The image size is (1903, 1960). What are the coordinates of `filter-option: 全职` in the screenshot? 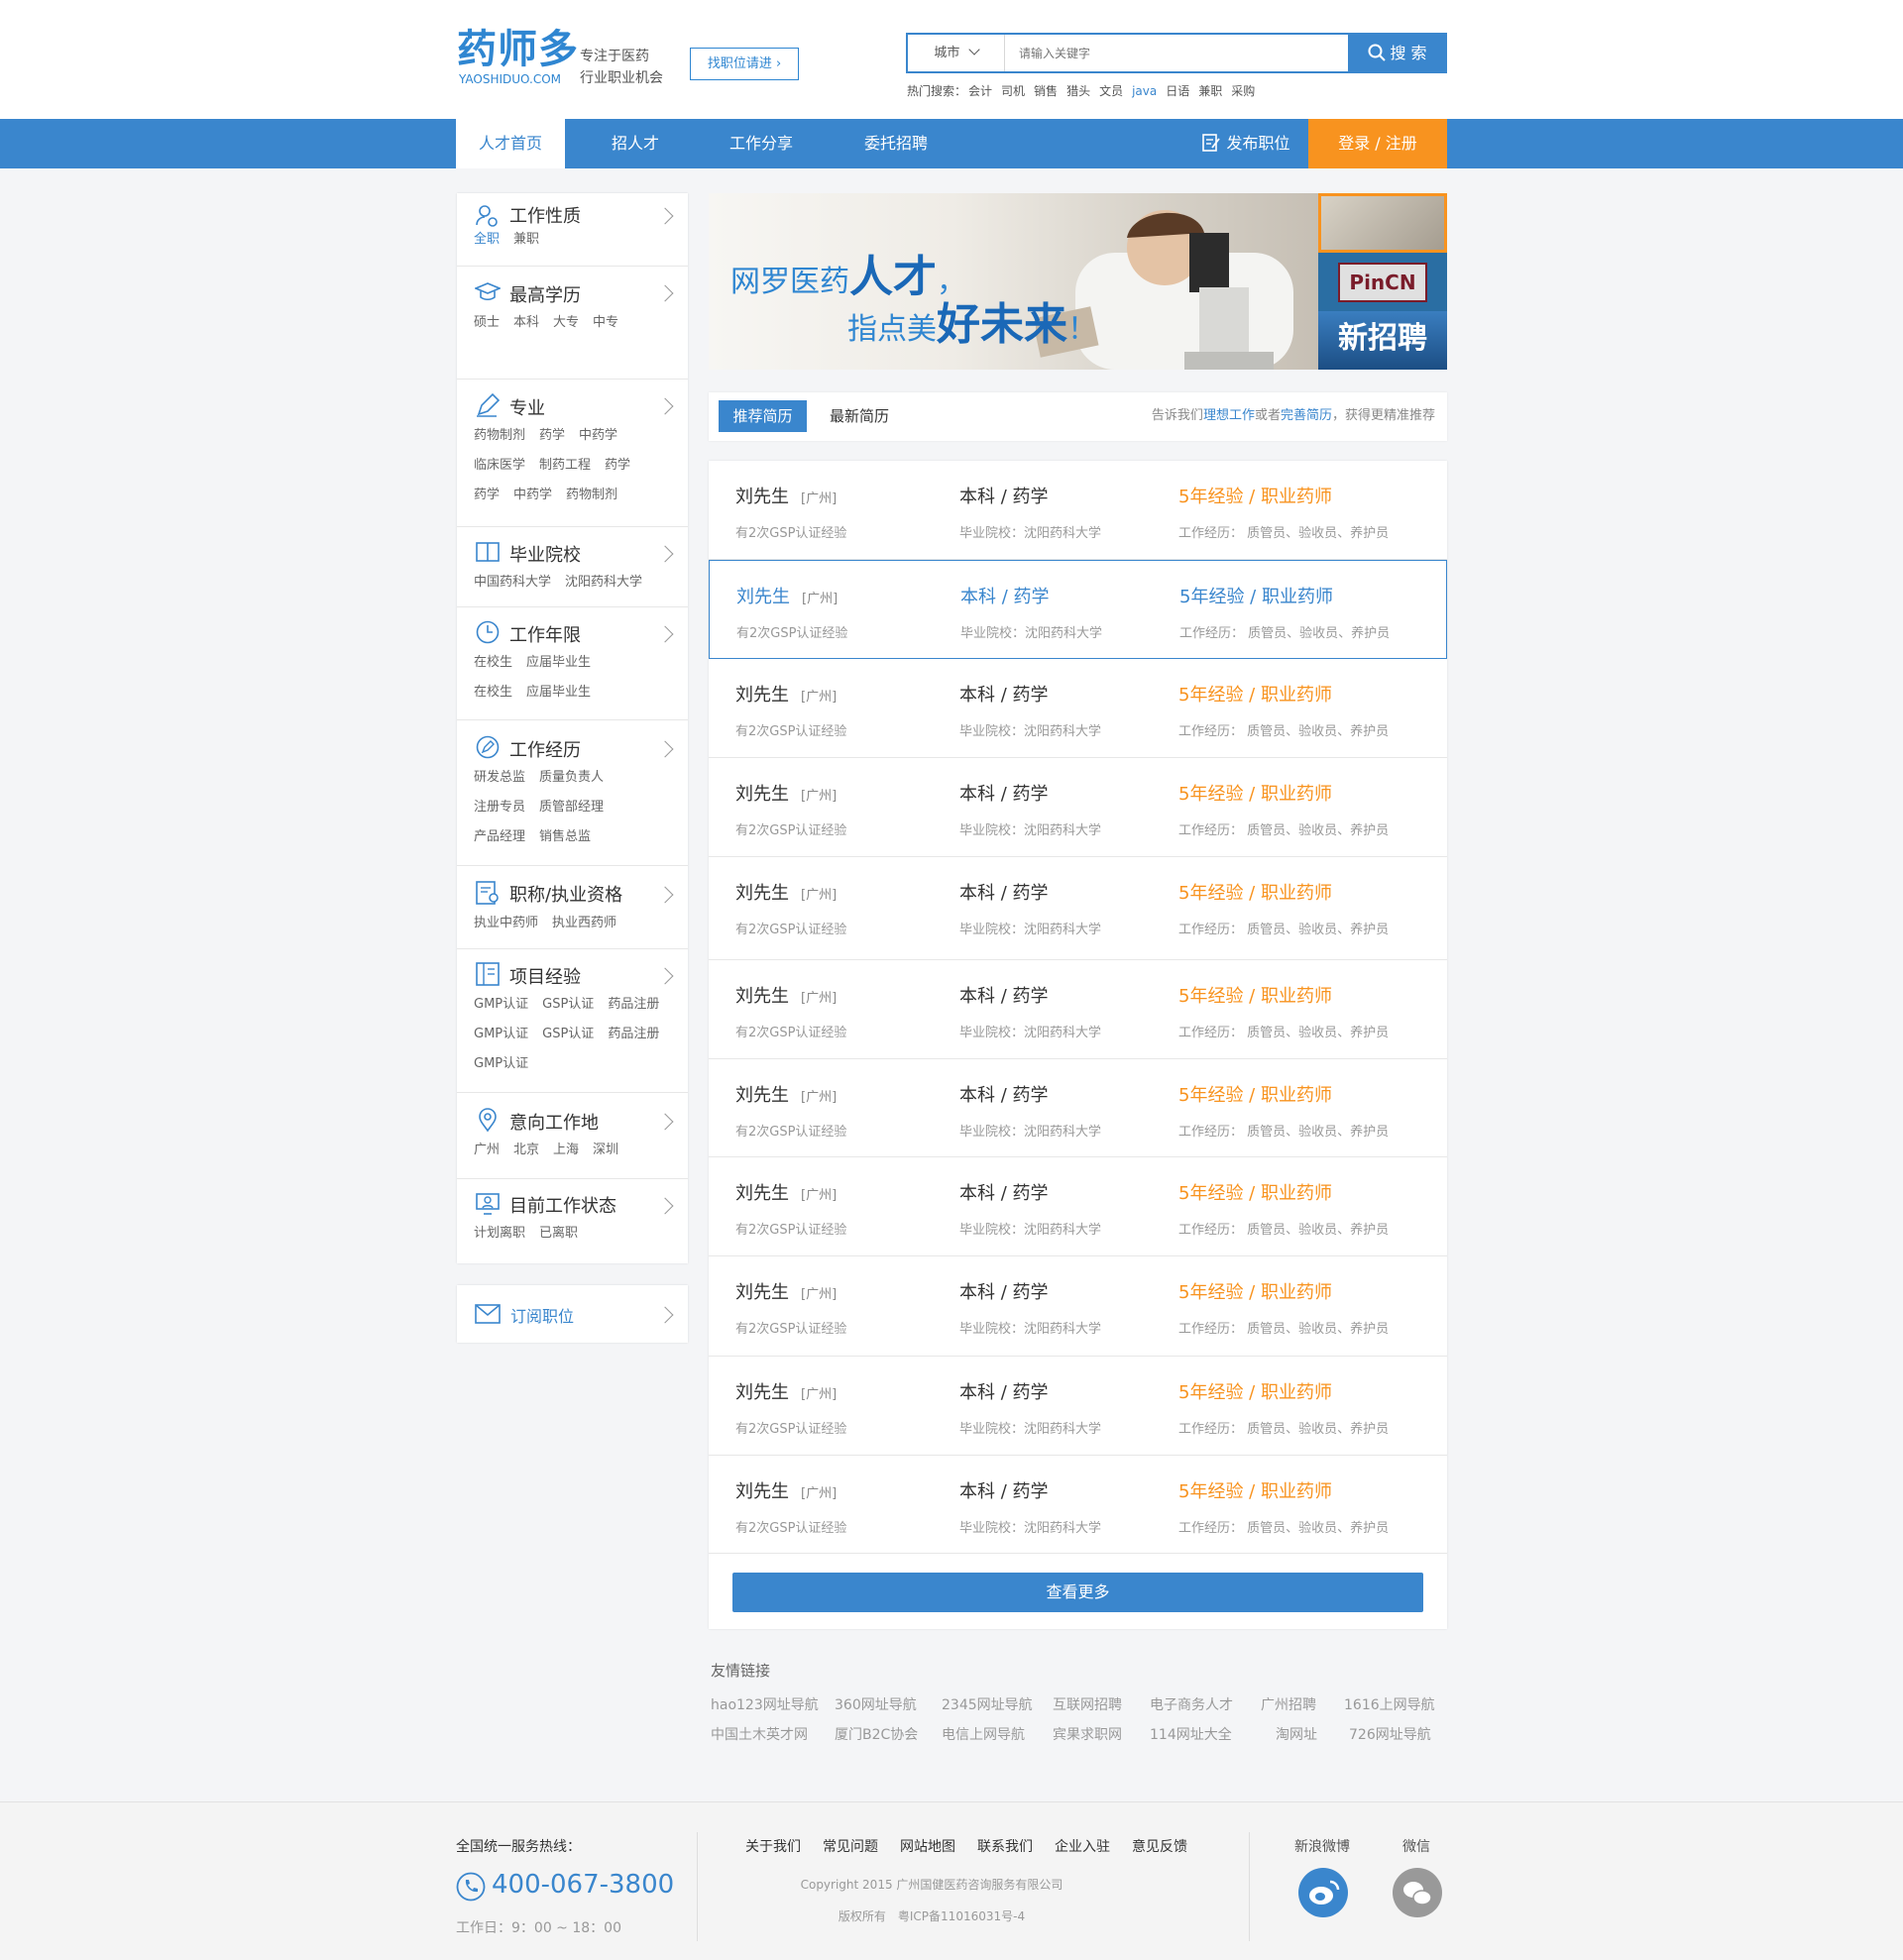 It's located at (487, 239).